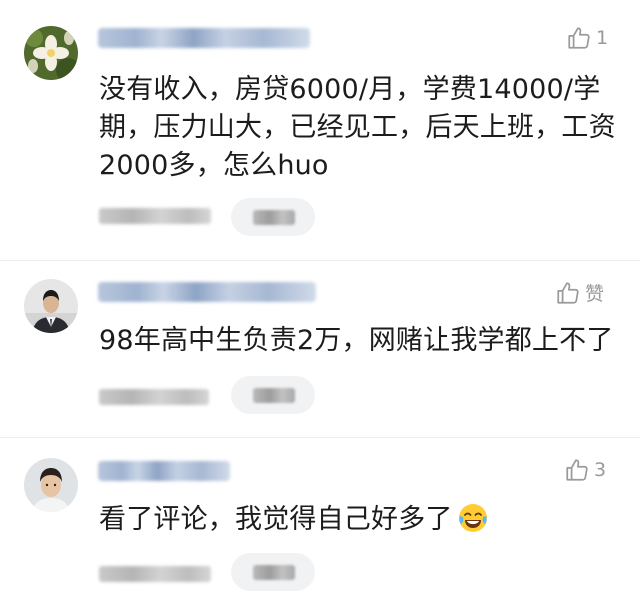 The width and height of the screenshot is (640, 593). What do you see at coordinates (356, 340) in the screenshot?
I see `comment-text: 98年高中生负责2万，网赌让我学都上不了` at bounding box center [356, 340].